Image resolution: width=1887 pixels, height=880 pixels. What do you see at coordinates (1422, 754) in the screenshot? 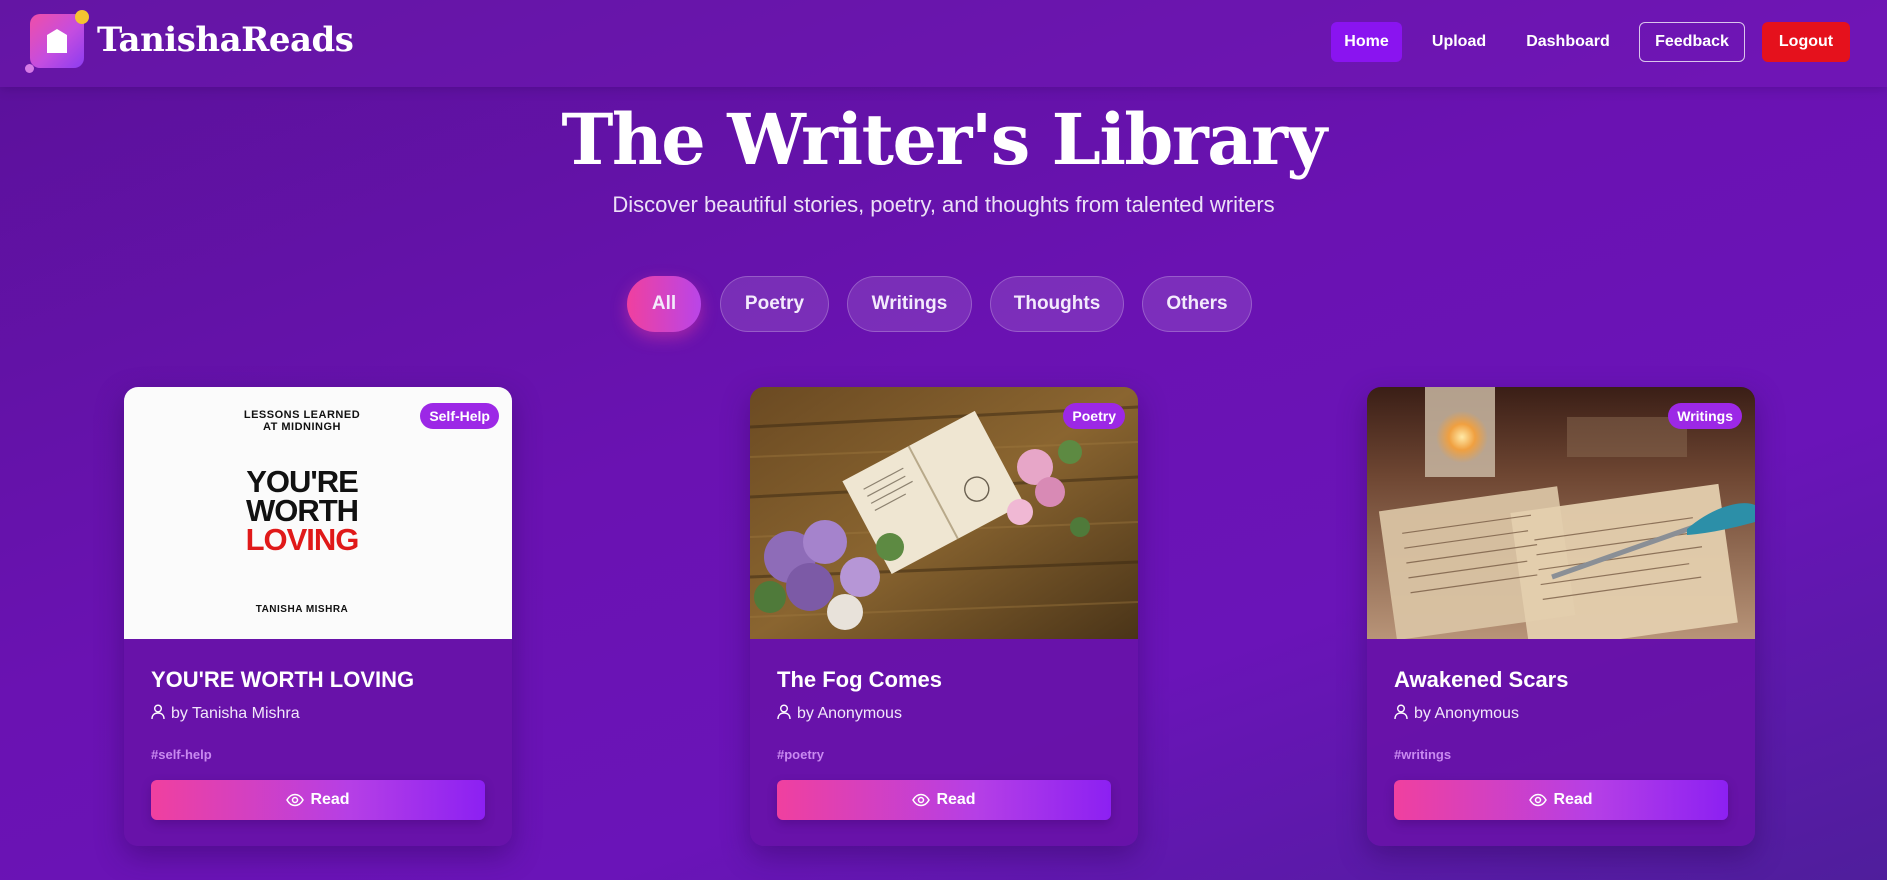
I see `card-tag: #writings` at bounding box center [1422, 754].